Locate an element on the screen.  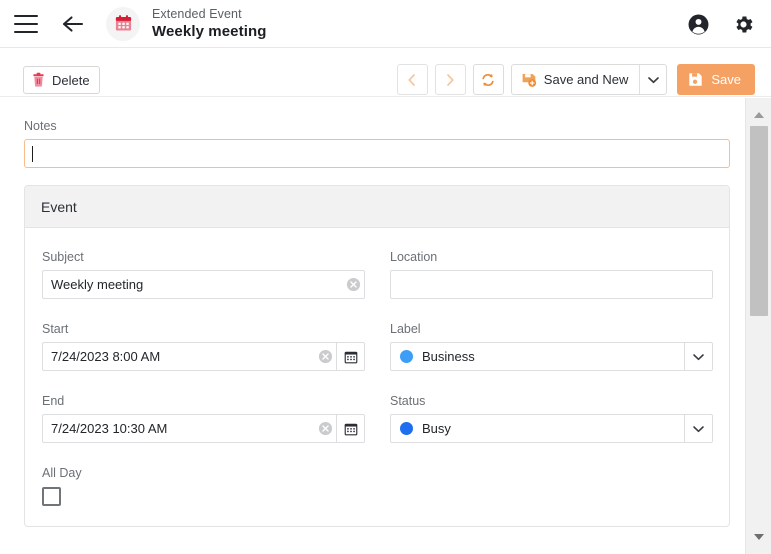
account-circle-icon is located at coordinates (698, 24).